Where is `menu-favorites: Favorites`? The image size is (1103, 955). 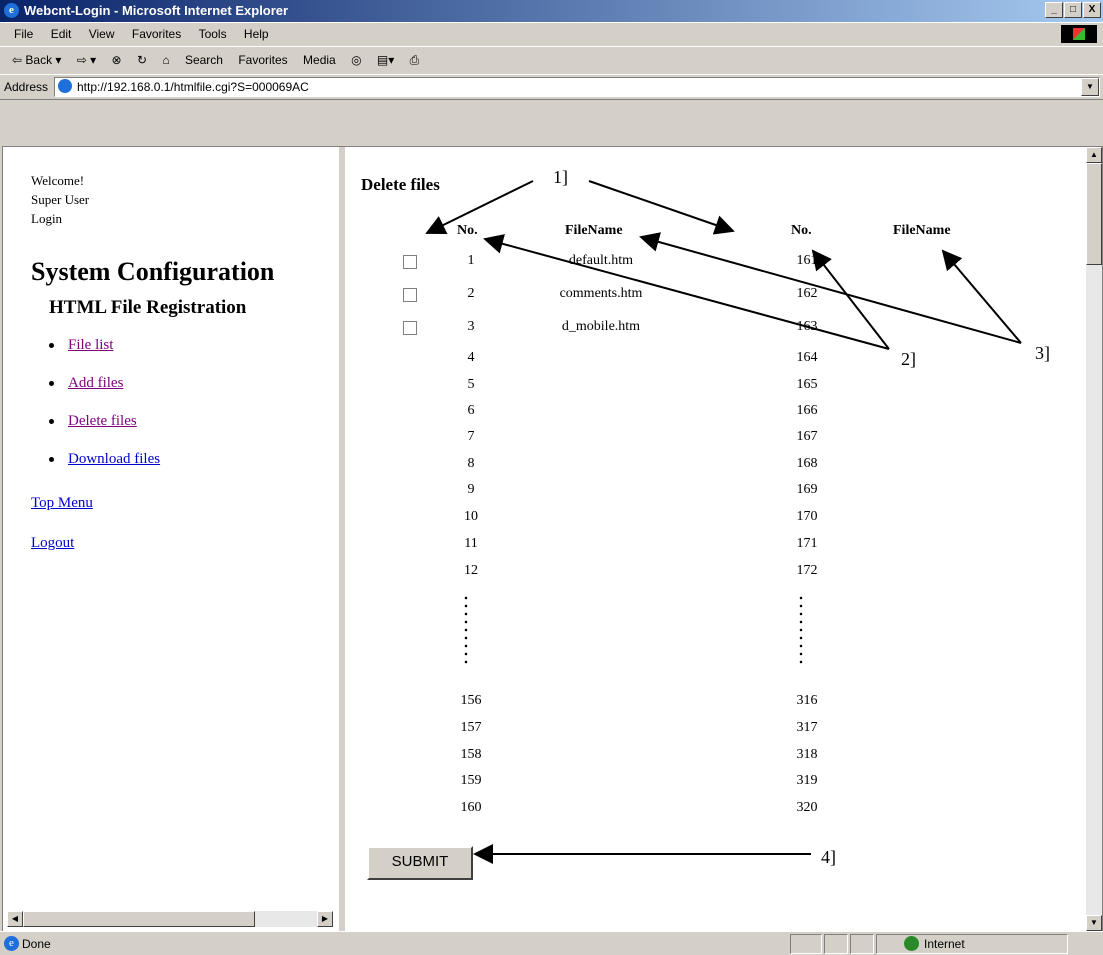 menu-favorites: Favorites is located at coordinates (156, 34).